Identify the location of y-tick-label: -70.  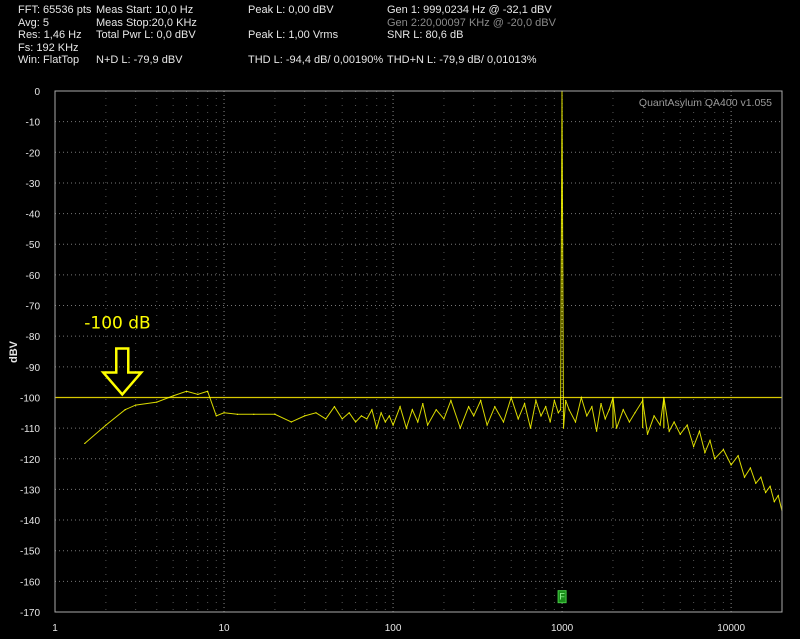
(33, 307).